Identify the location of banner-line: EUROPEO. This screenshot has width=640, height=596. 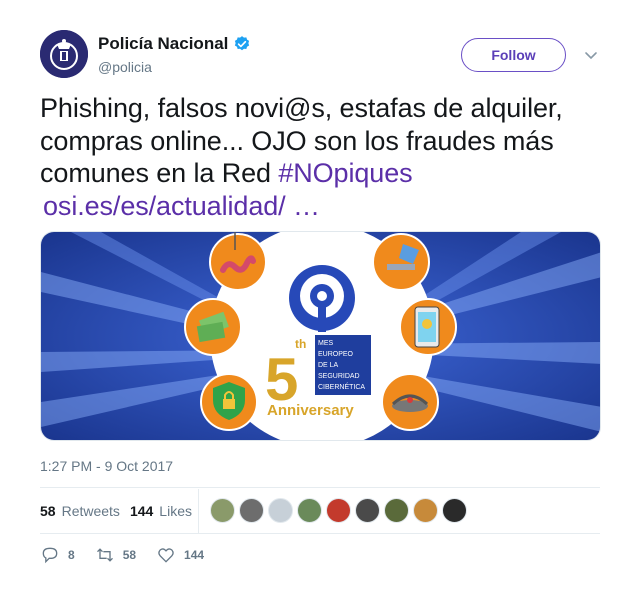
(336, 354).